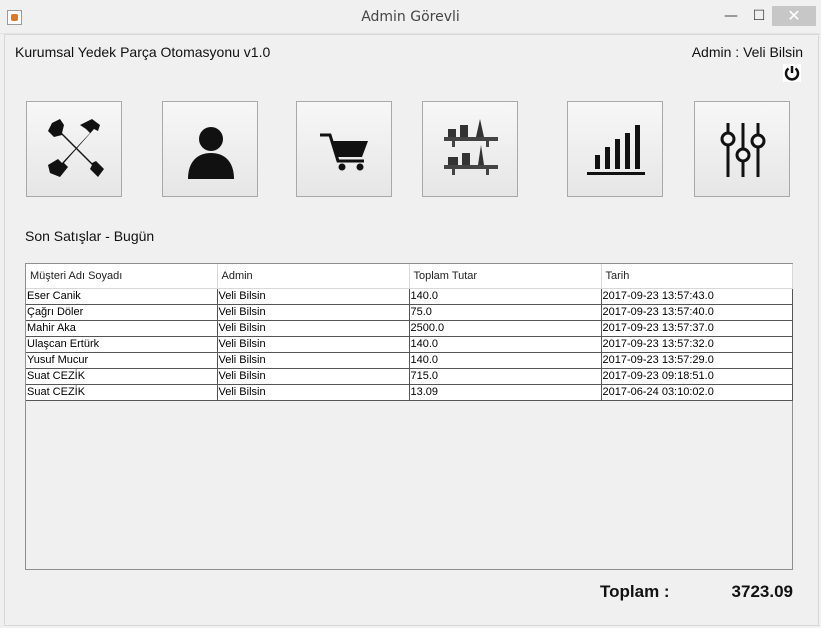 The height and width of the screenshot is (628, 821). I want to click on window-title: Admin Görevli, so click(410, 17).